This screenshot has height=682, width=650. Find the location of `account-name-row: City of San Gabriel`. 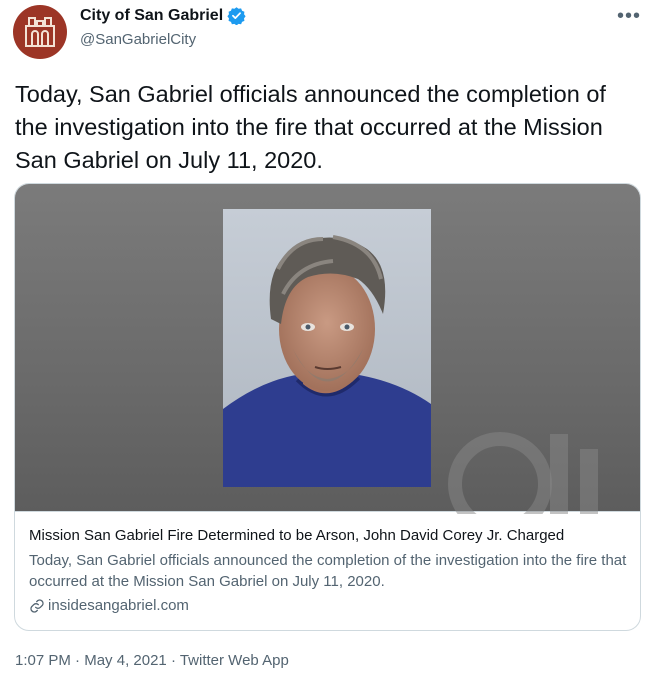

account-name-row: City of San Gabriel is located at coordinates (163, 15).